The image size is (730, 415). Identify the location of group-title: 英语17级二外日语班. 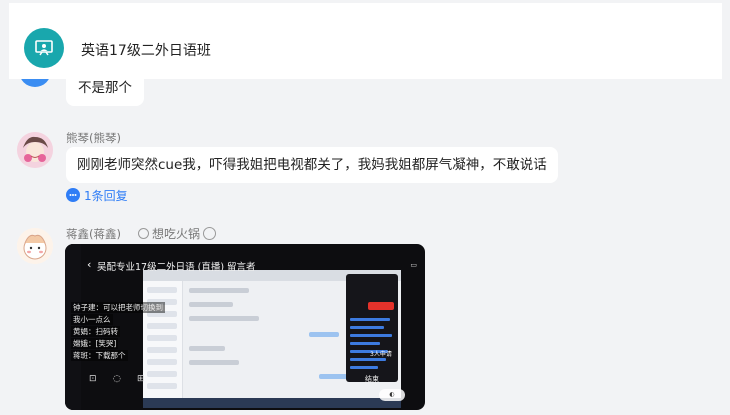
(146, 51).